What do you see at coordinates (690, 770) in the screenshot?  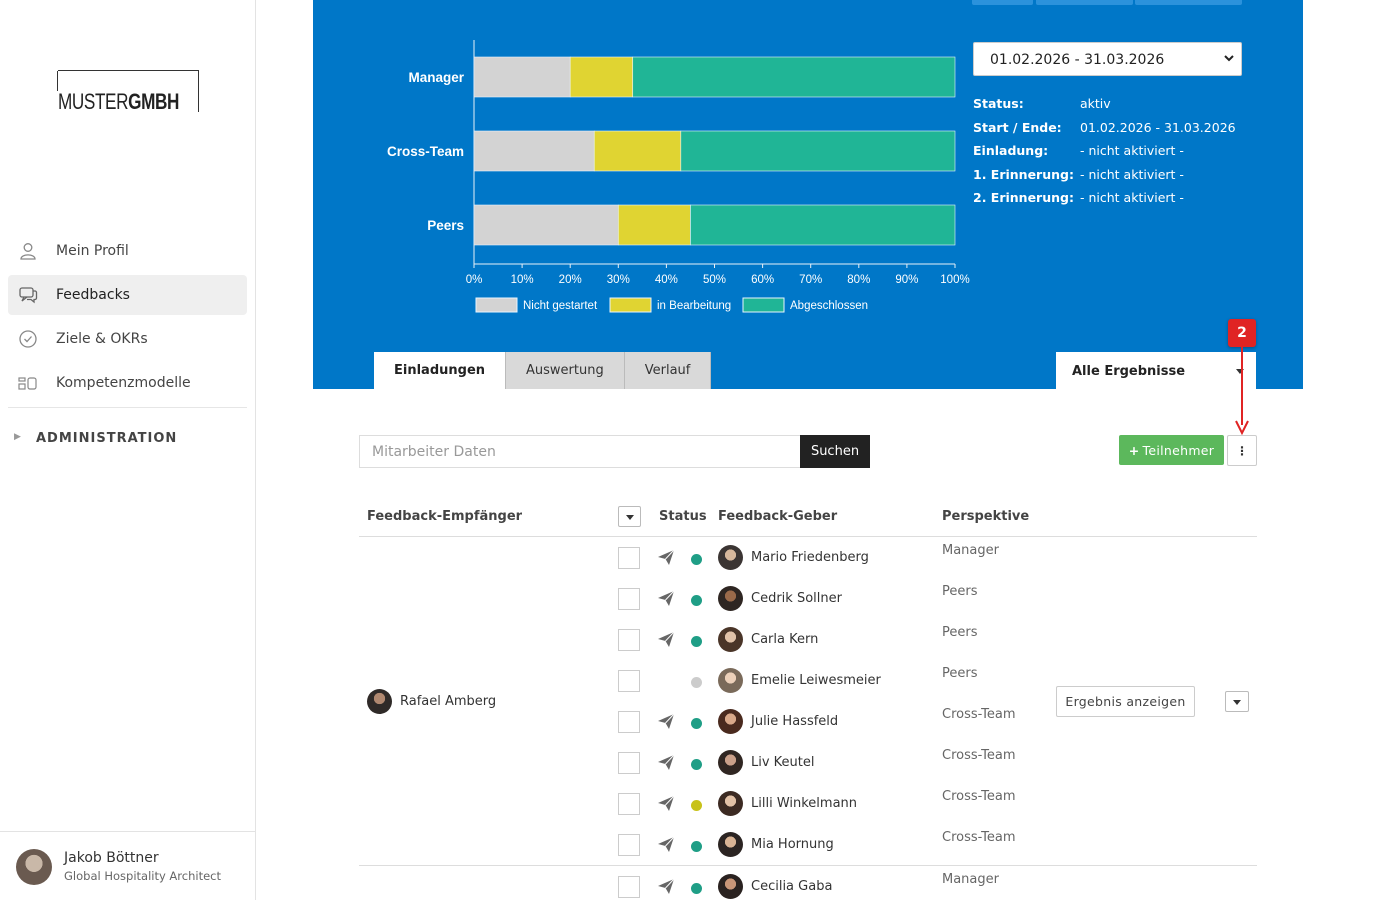 I see `table-row: Liv Keutel Cross-Team` at bounding box center [690, 770].